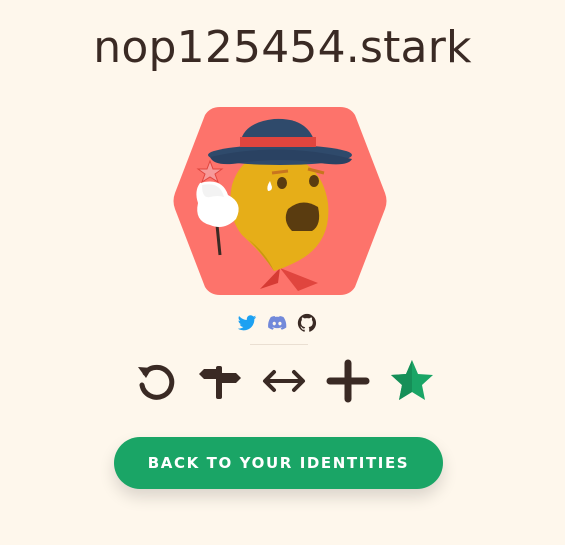 Image resolution: width=565 pixels, height=545 pixels. Describe the element at coordinates (412, 381) in the screenshot. I see `star-icon` at that location.